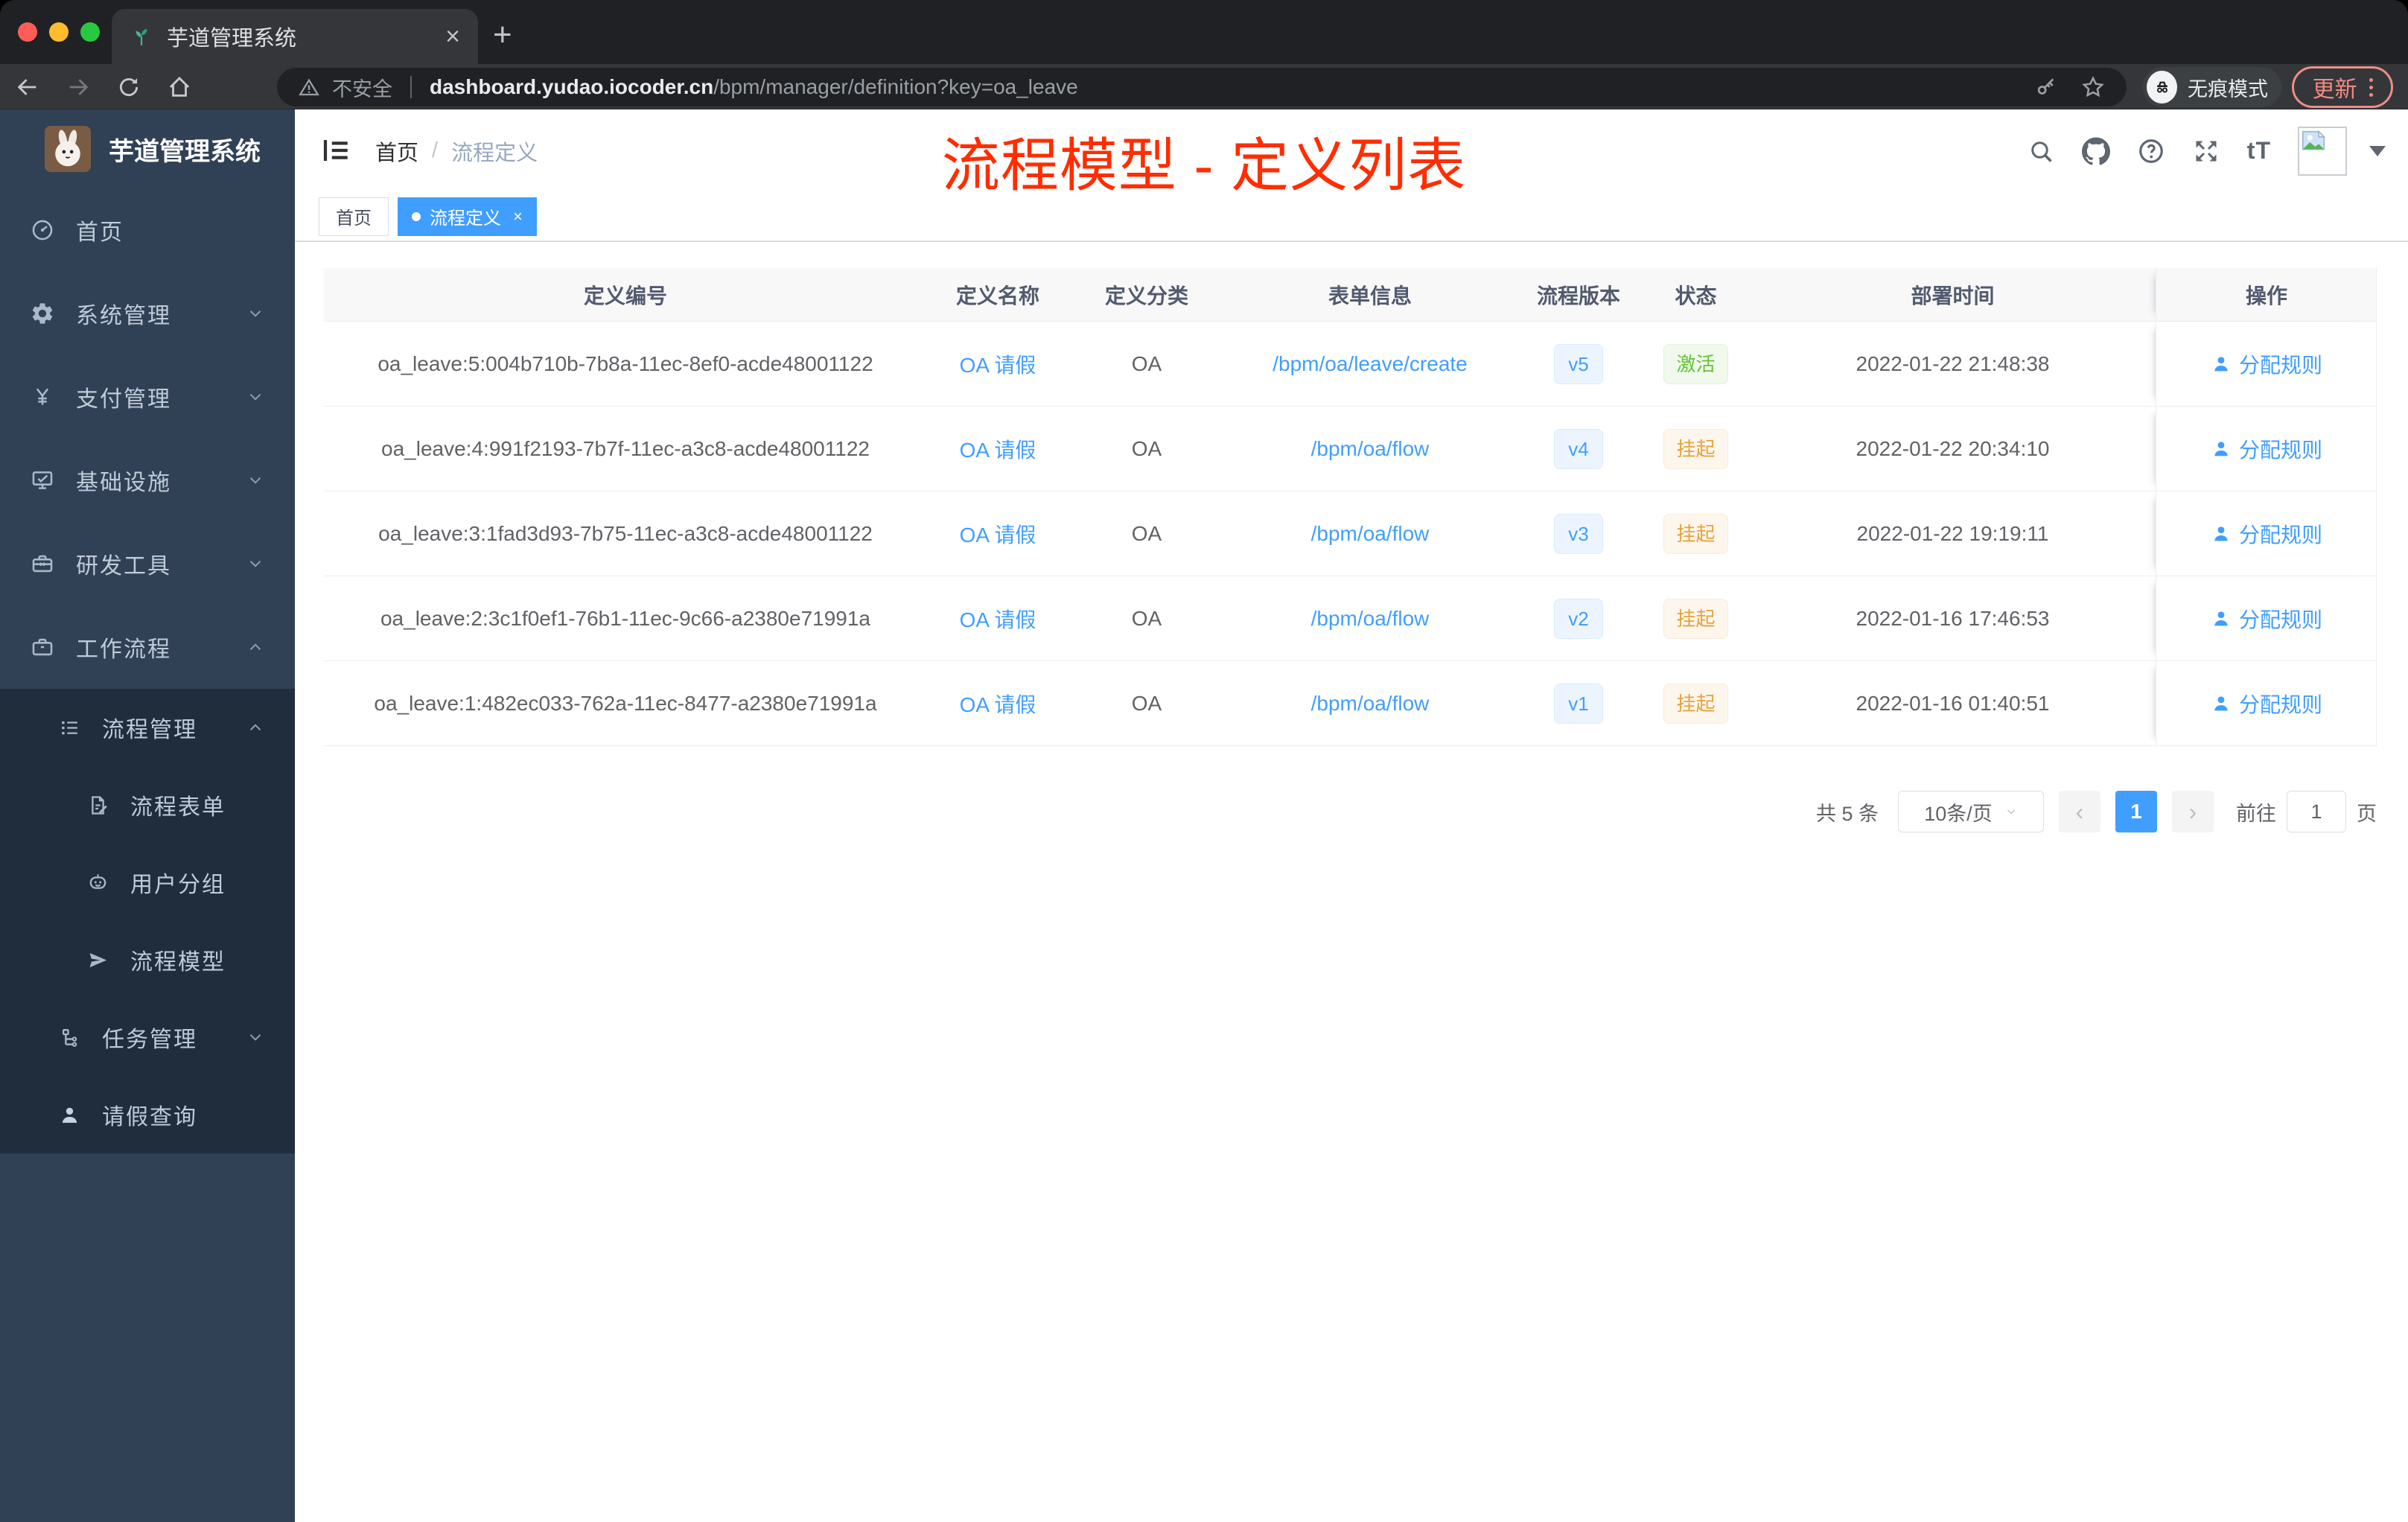  What do you see at coordinates (147, 480) in the screenshot?
I see `sidebar-item-infrastructure: 基础设施` at bounding box center [147, 480].